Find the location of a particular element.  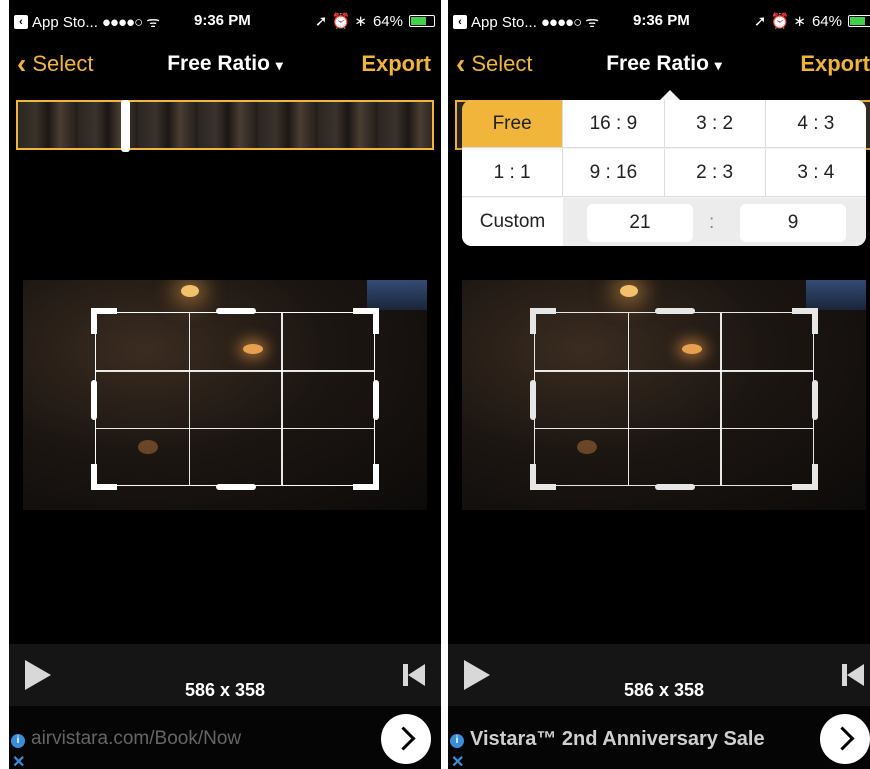

ratio-option-16-9: 16 : 9 is located at coordinates (614, 124).